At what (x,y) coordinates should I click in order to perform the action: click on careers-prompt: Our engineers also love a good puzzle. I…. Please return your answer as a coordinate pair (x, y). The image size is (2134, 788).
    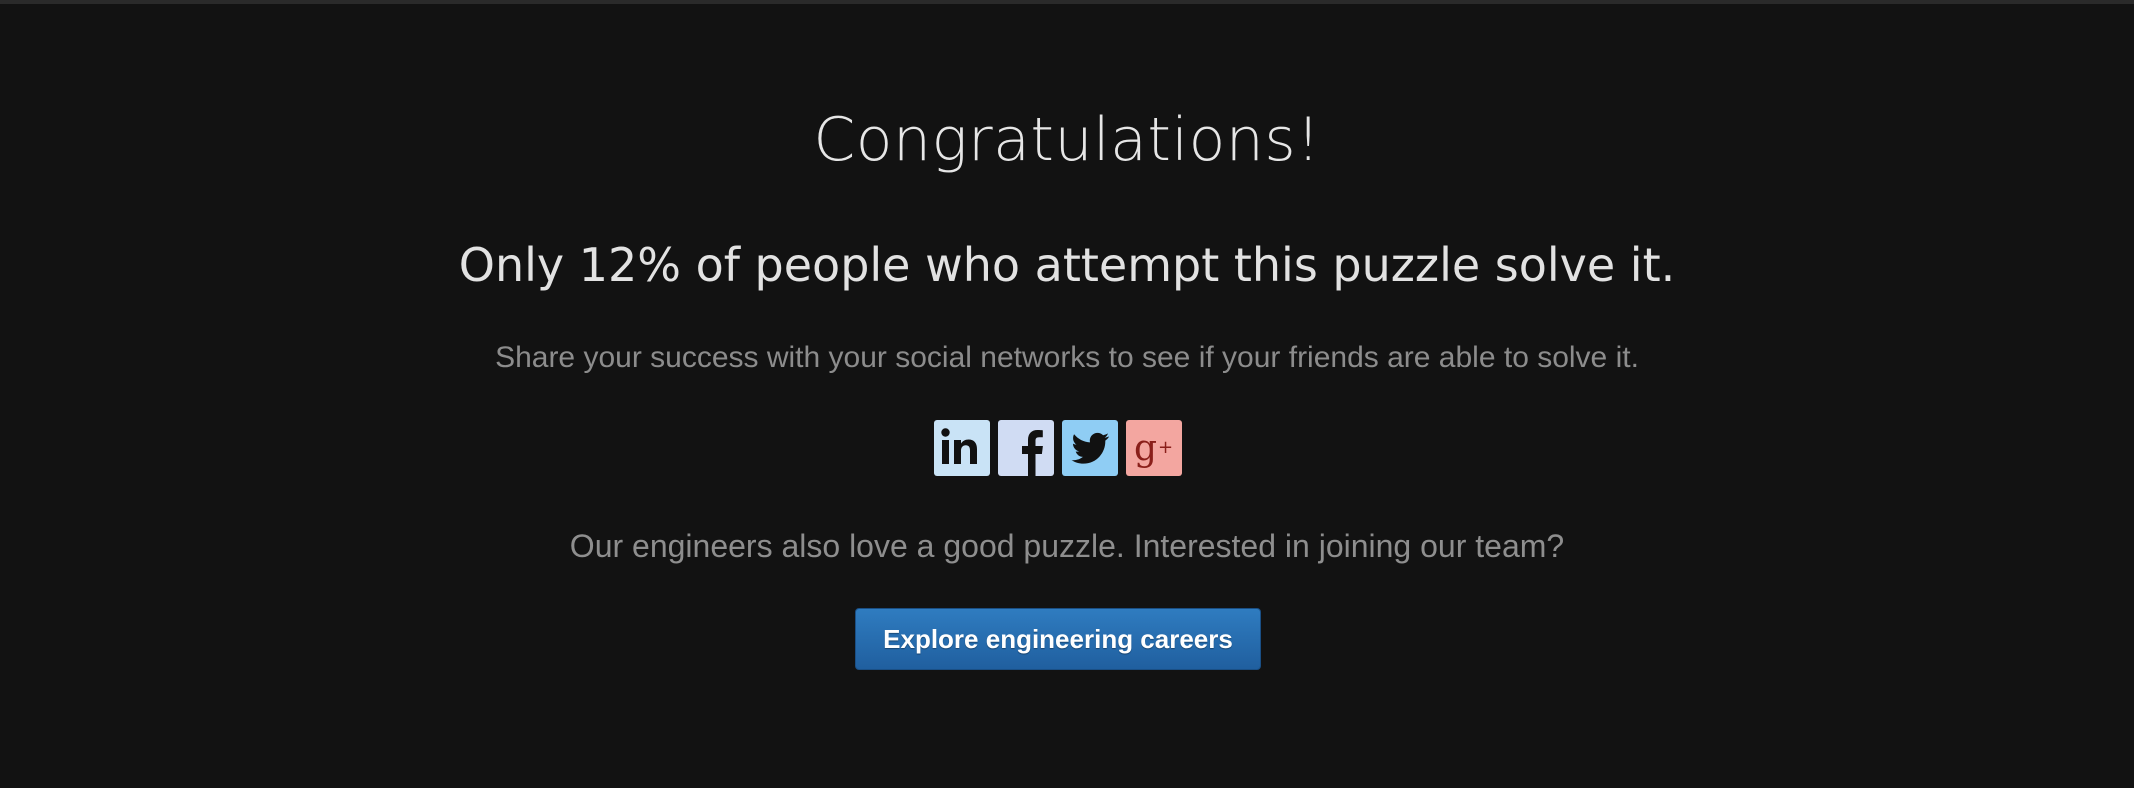
    Looking at the image, I should click on (1067, 546).